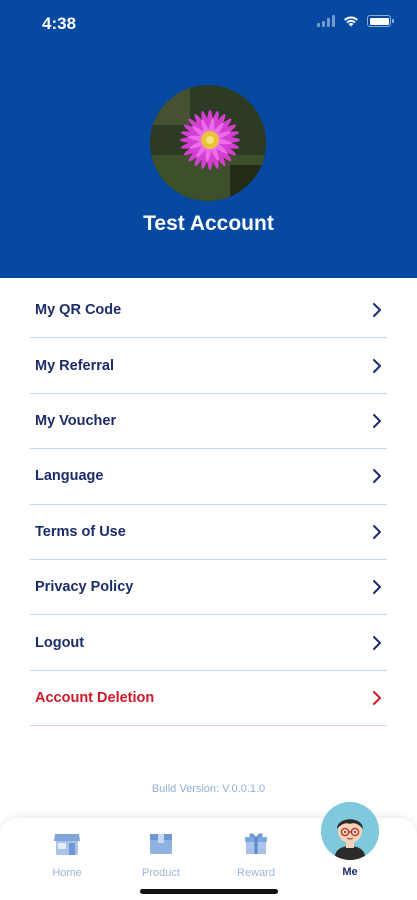 The image size is (417, 900). I want to click on menu-item-label: Privacy Policy, so click(84, 587).